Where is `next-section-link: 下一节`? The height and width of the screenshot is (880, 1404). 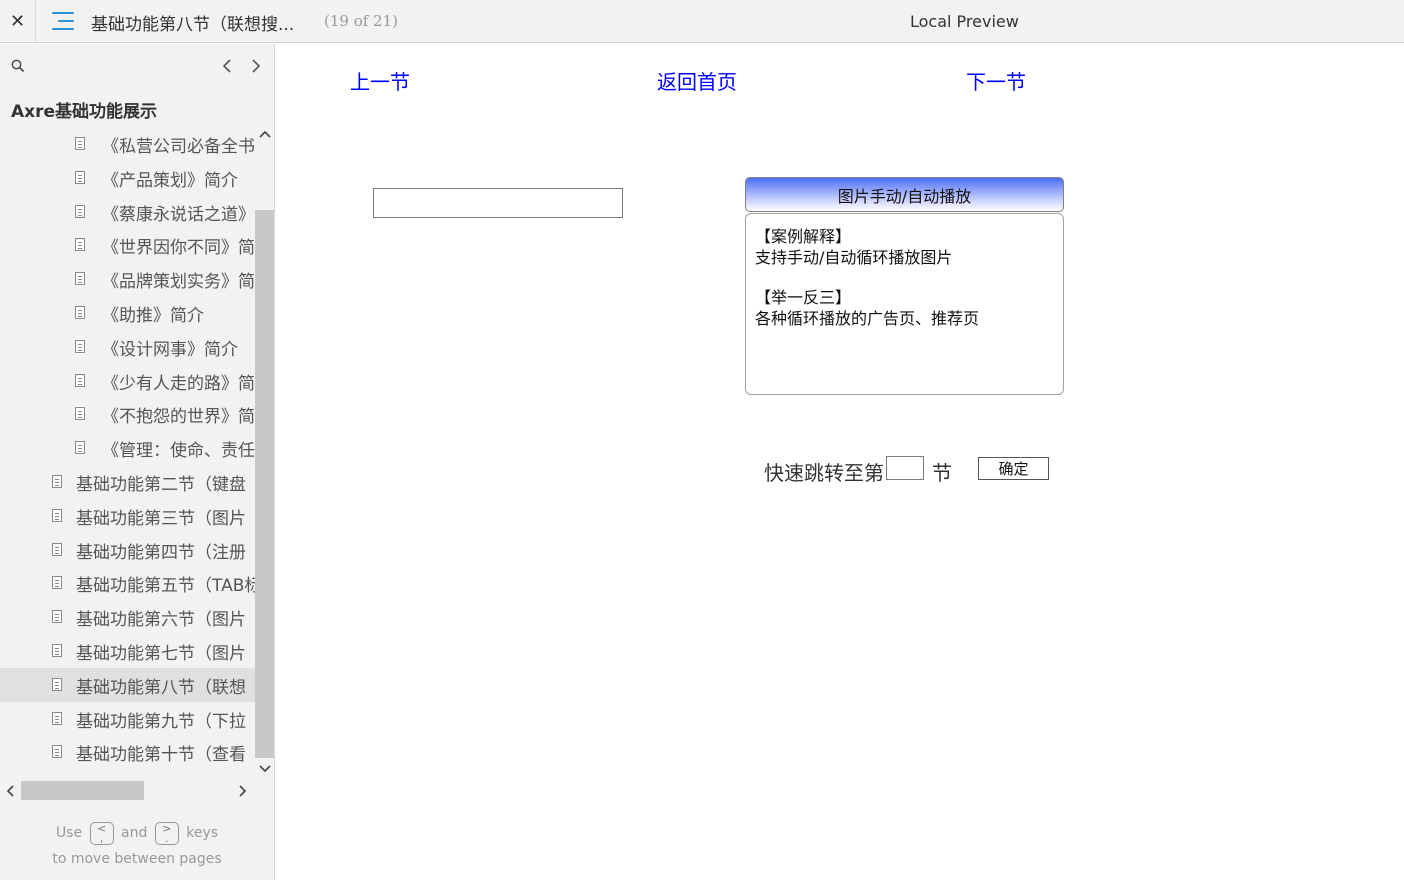 next-section-link: 下一节 is located at coordinates (996, 80).